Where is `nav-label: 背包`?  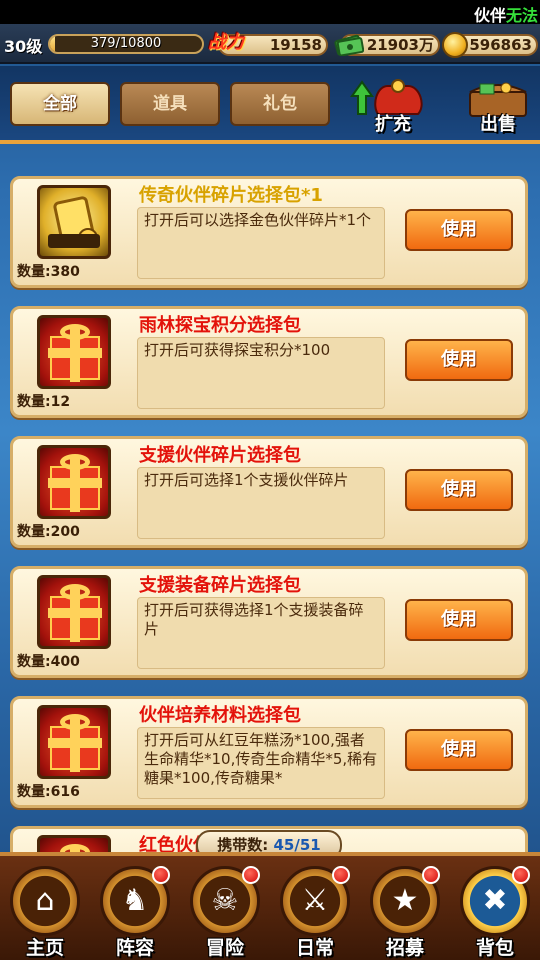
nav-label: 背包 is located at coordinates (494, 948).